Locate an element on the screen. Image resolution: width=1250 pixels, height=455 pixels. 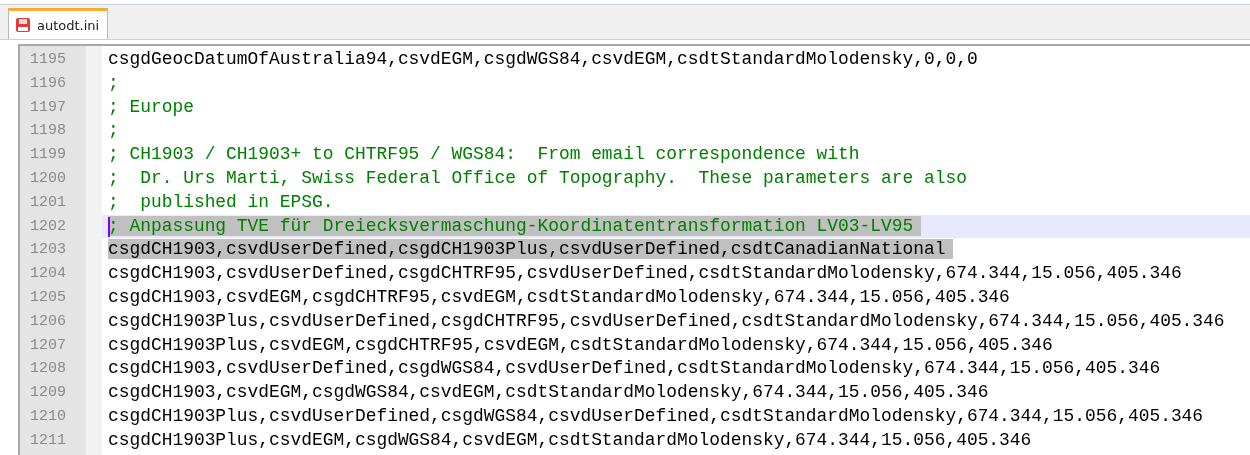
line-number: 1203 is located at coordinates (48, 250).